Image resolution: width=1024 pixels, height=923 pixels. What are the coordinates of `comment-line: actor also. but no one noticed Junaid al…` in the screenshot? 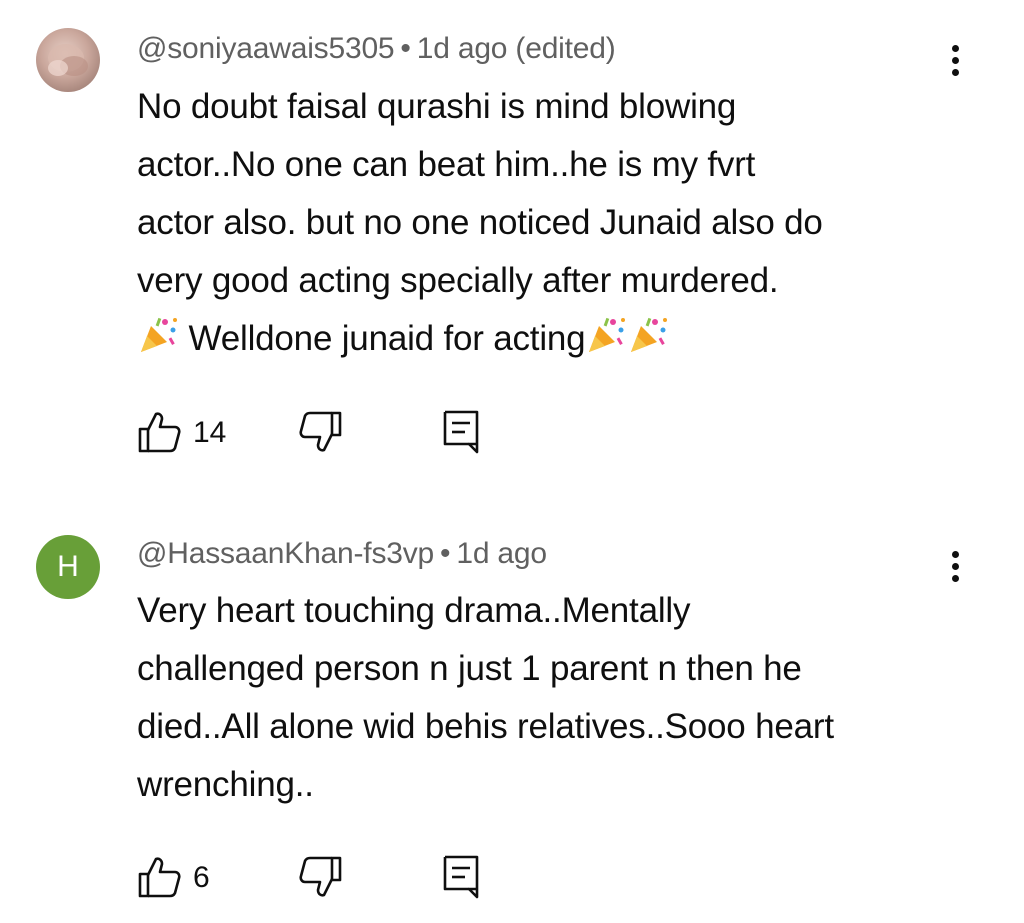 It's located at (480, 222).